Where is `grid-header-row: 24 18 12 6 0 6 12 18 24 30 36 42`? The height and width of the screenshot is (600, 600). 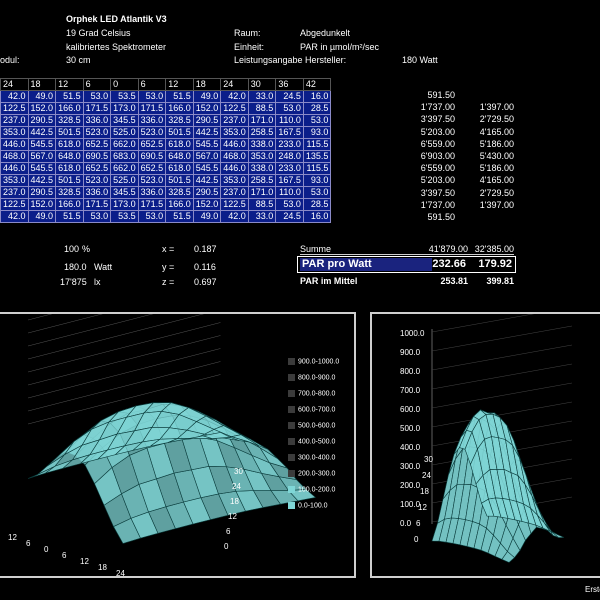
grid-header-row: 24 18 12 6 0 6 12 18 24 30 36 42 is located at coordinates (166, 84).